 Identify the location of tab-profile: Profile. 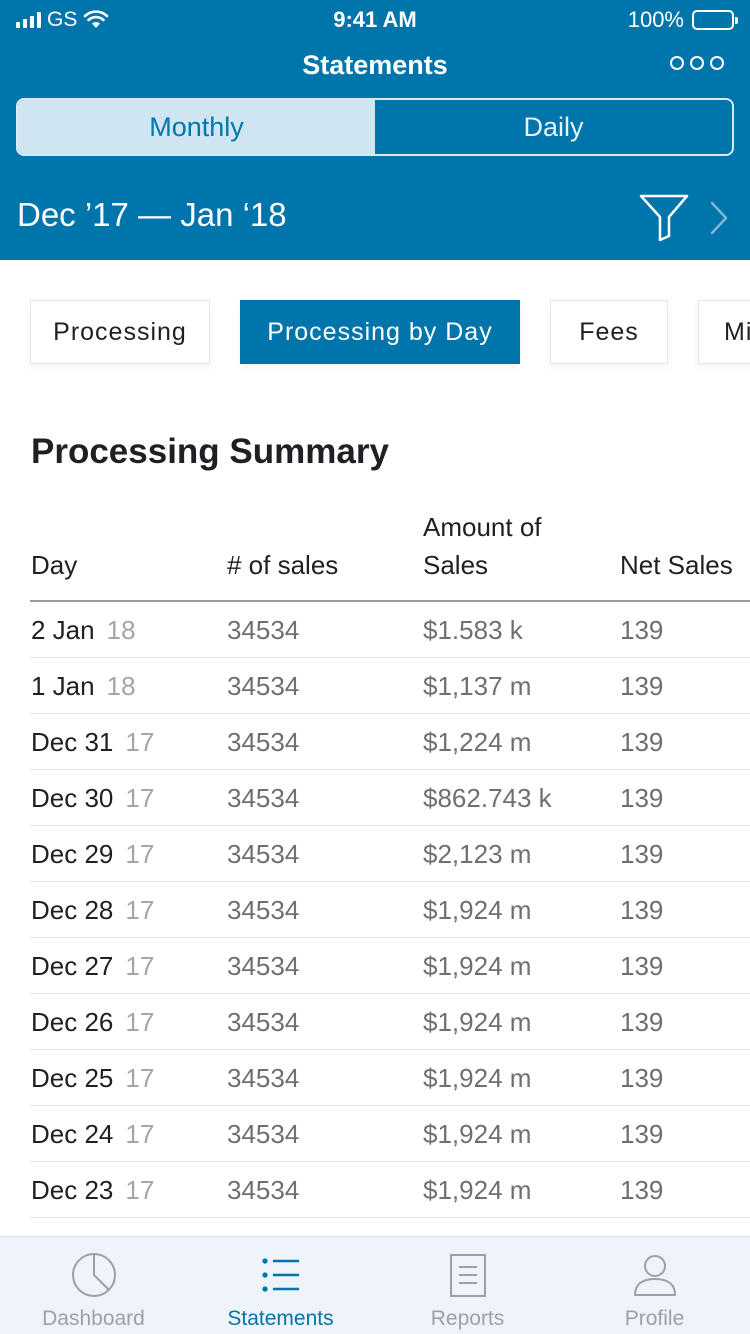
(654, 1285).